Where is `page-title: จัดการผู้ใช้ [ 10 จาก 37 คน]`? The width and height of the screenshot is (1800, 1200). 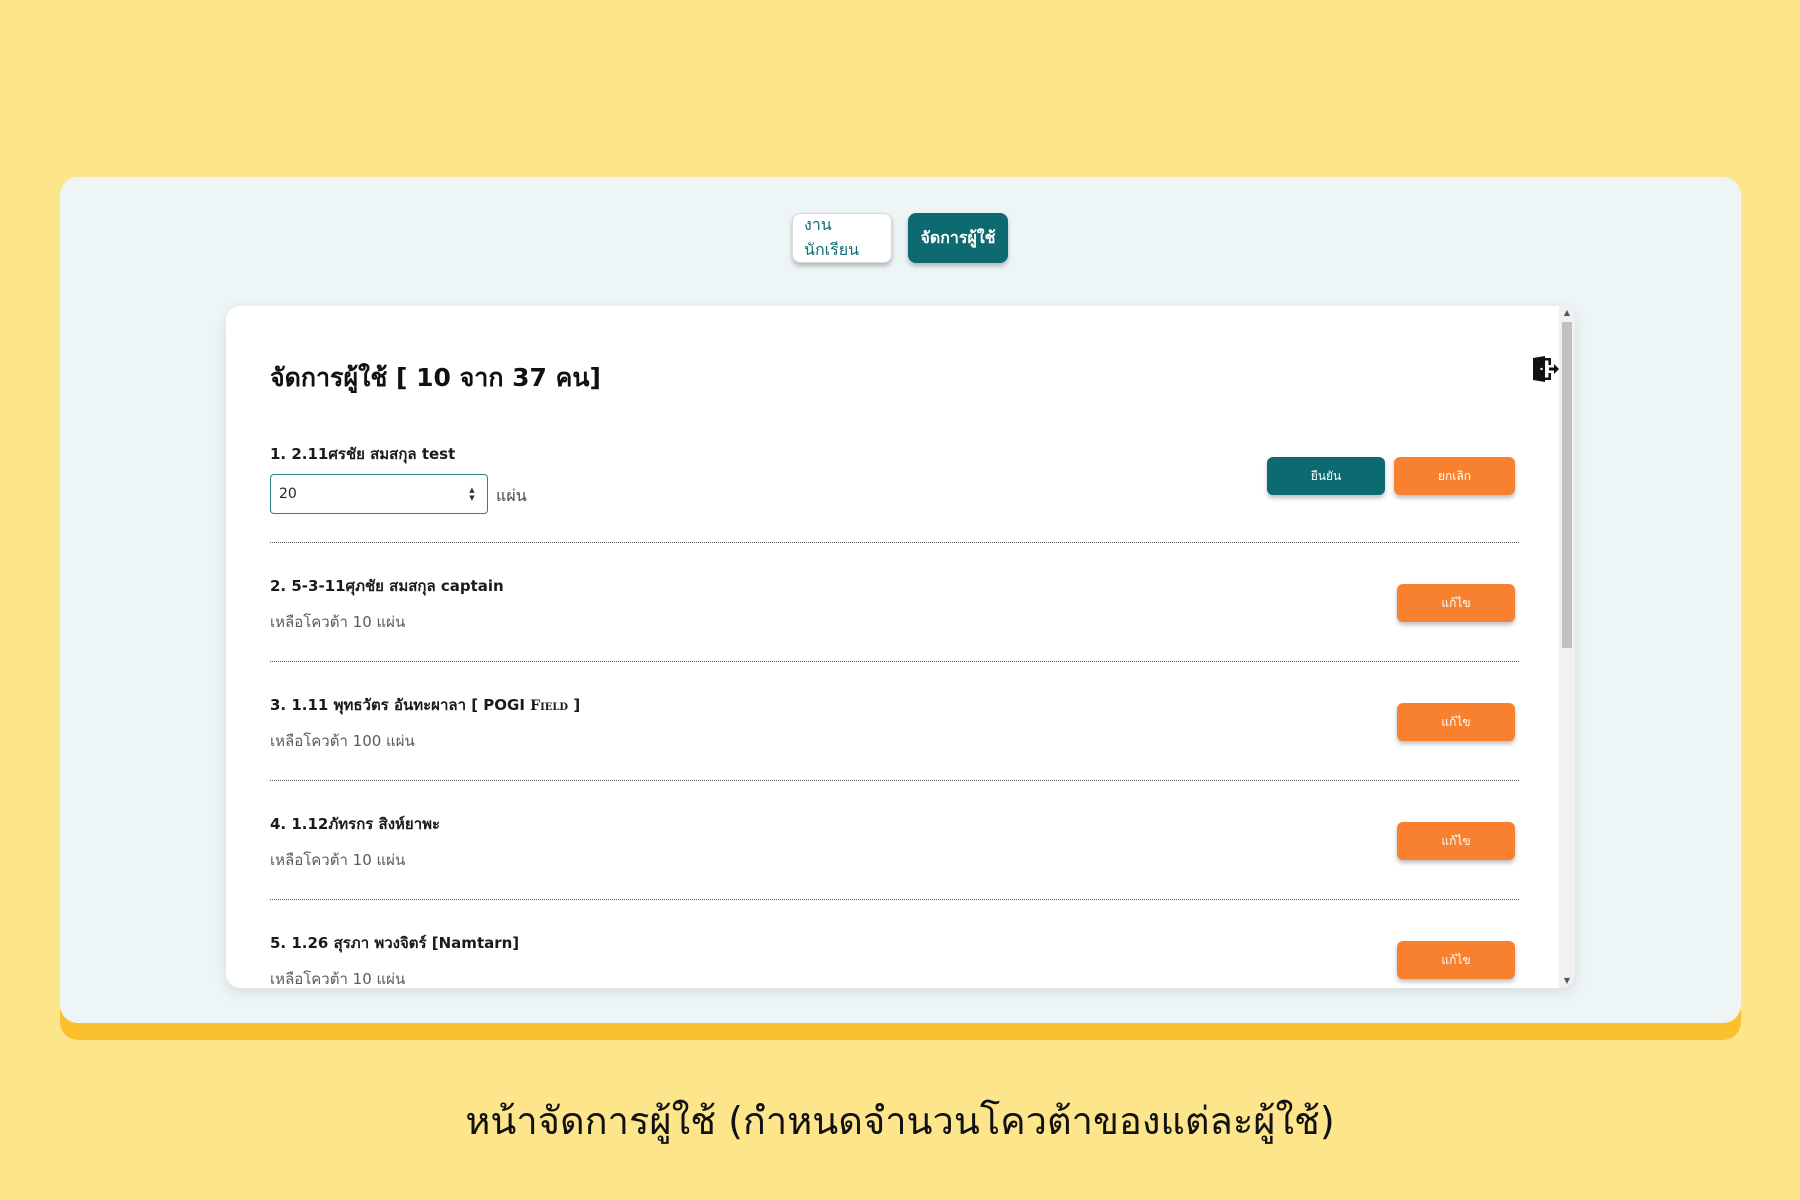
page-title: จัดการผู้ใช้ [ 10 จาก 37 คน] is located at coordinates (435, 377).